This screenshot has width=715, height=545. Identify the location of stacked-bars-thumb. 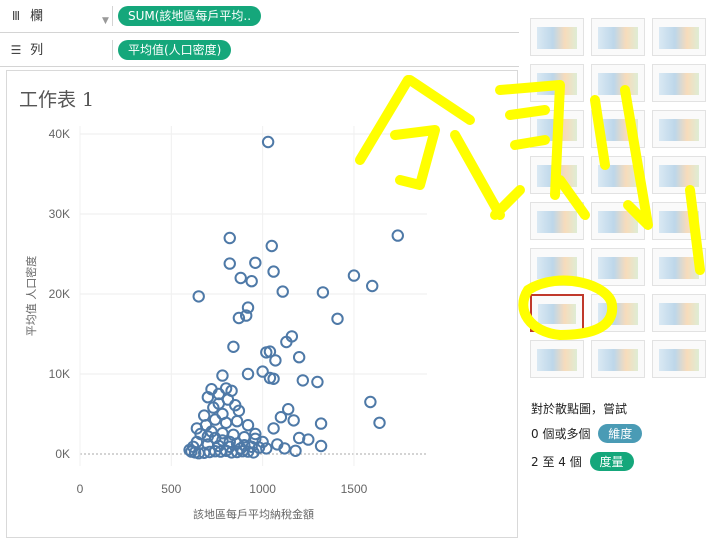
(618, 129).